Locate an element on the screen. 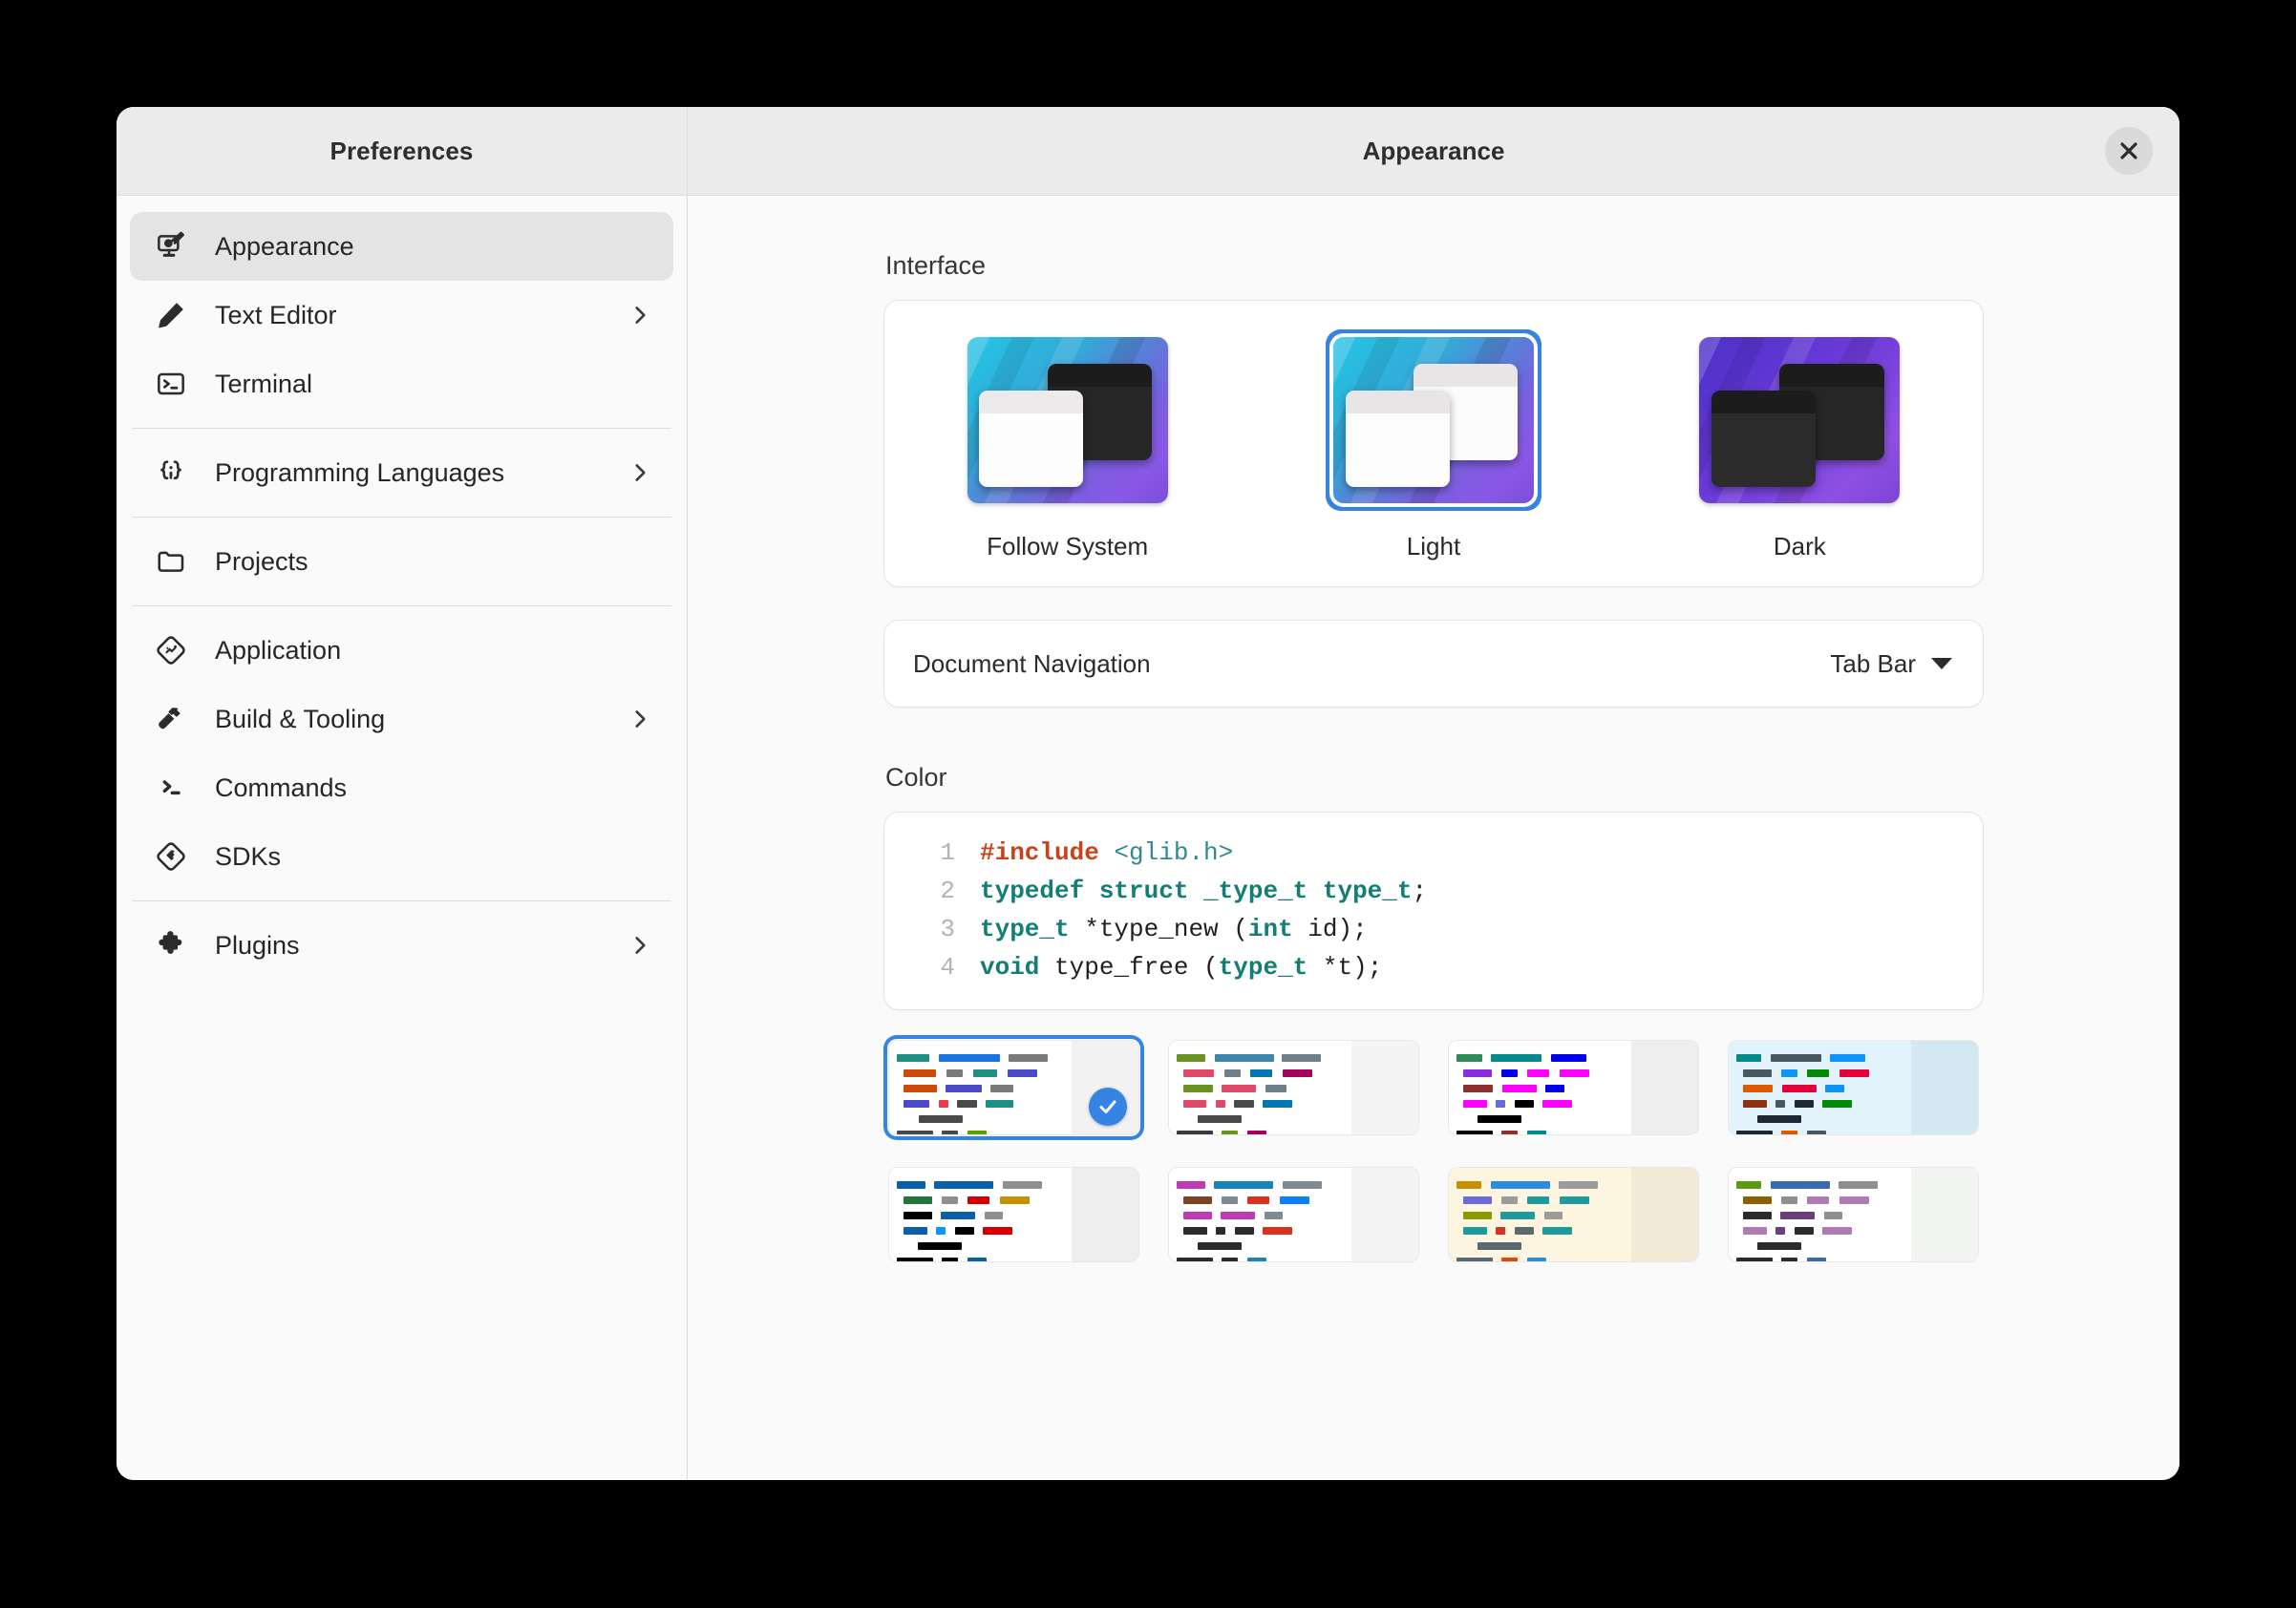  document-navigation-value: Tab Bar is located at coordinates (1873, 663).